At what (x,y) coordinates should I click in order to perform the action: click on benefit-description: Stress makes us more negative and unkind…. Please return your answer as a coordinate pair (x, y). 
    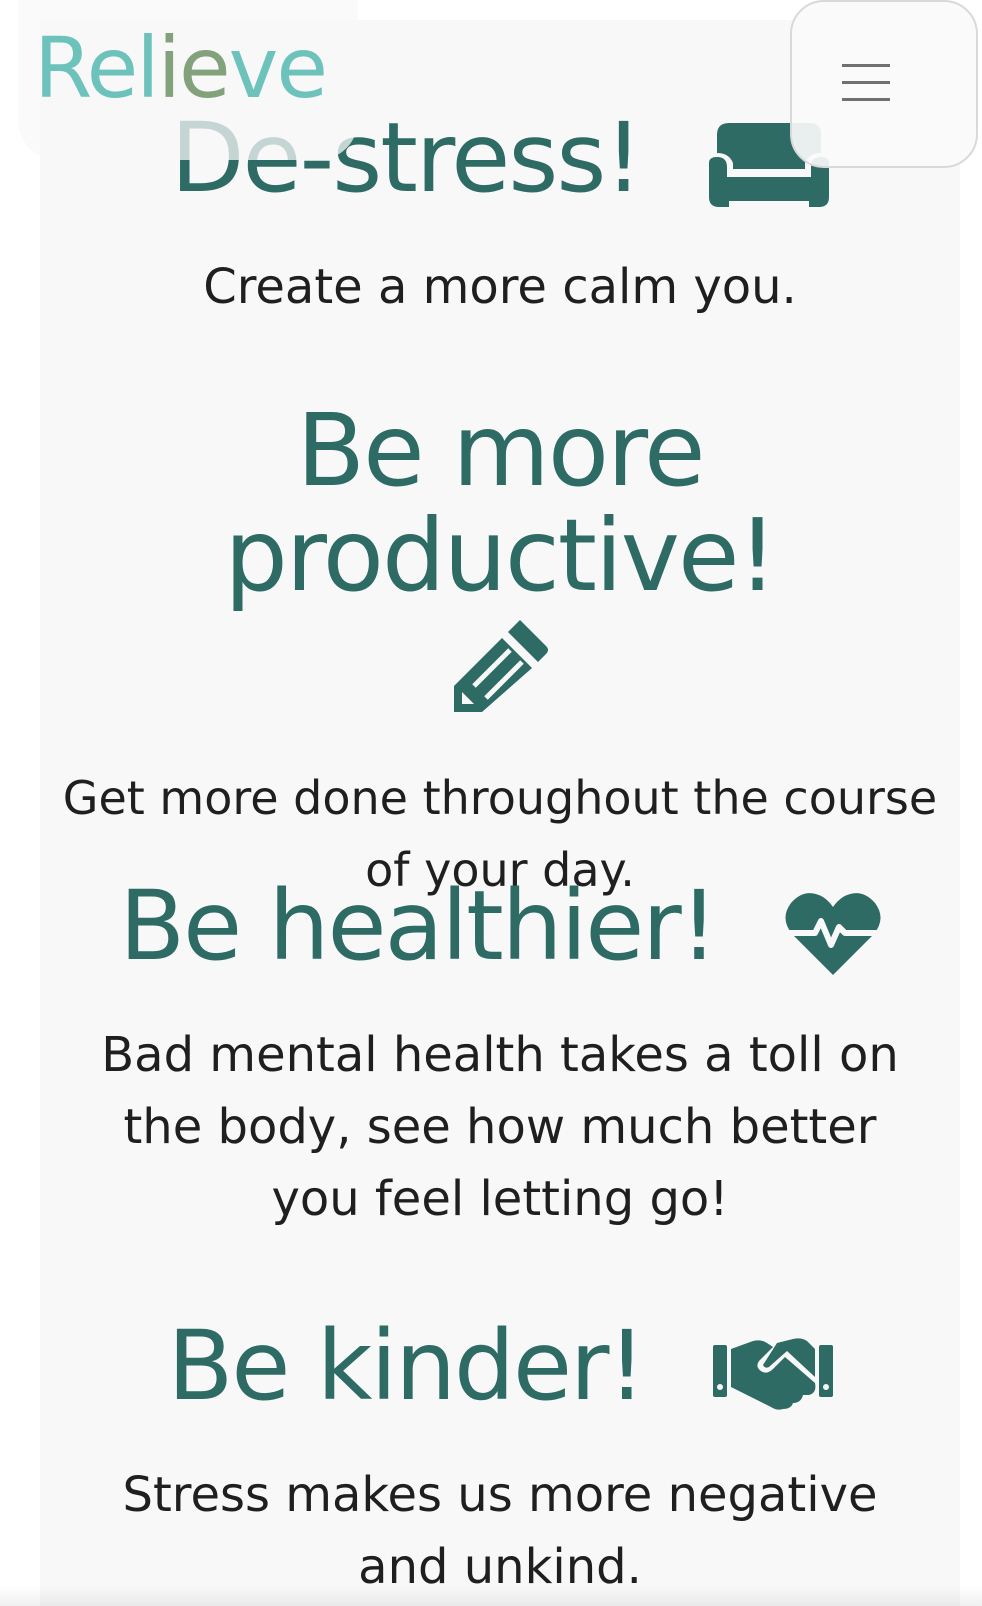
    Looking at the image, I should click on (500, 1530).